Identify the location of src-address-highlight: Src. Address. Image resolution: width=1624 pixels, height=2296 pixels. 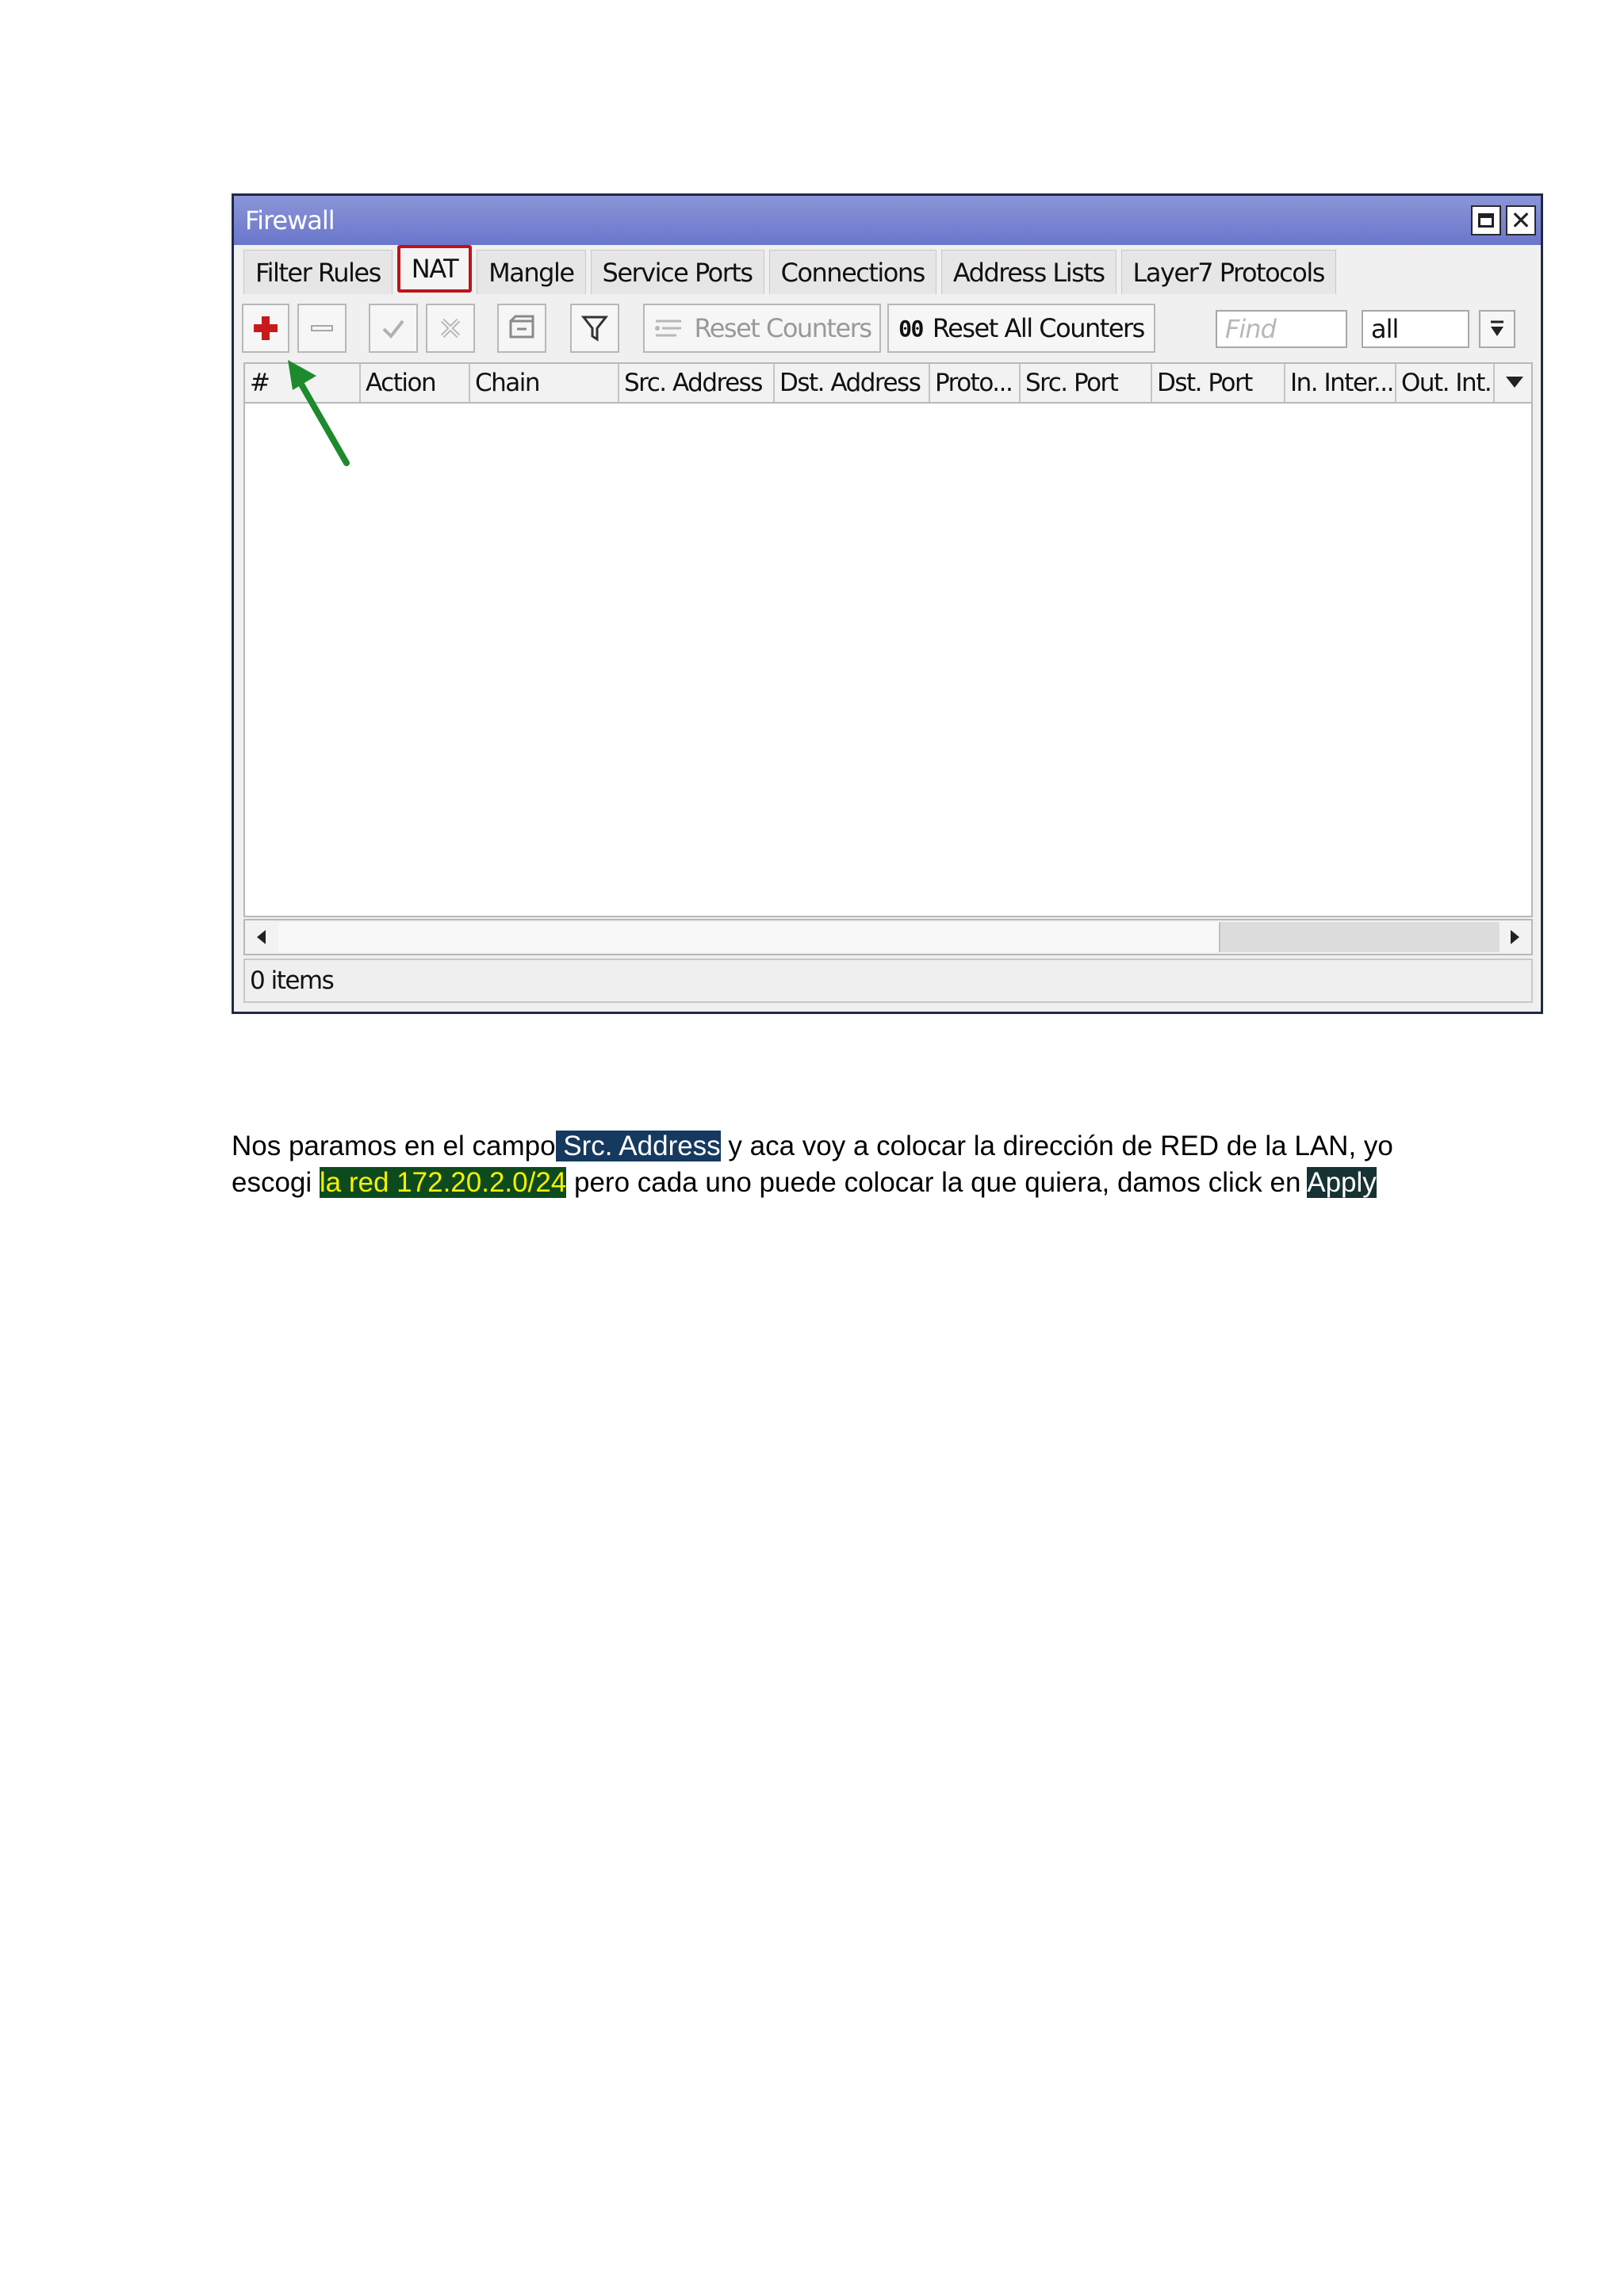
(638, 1146).